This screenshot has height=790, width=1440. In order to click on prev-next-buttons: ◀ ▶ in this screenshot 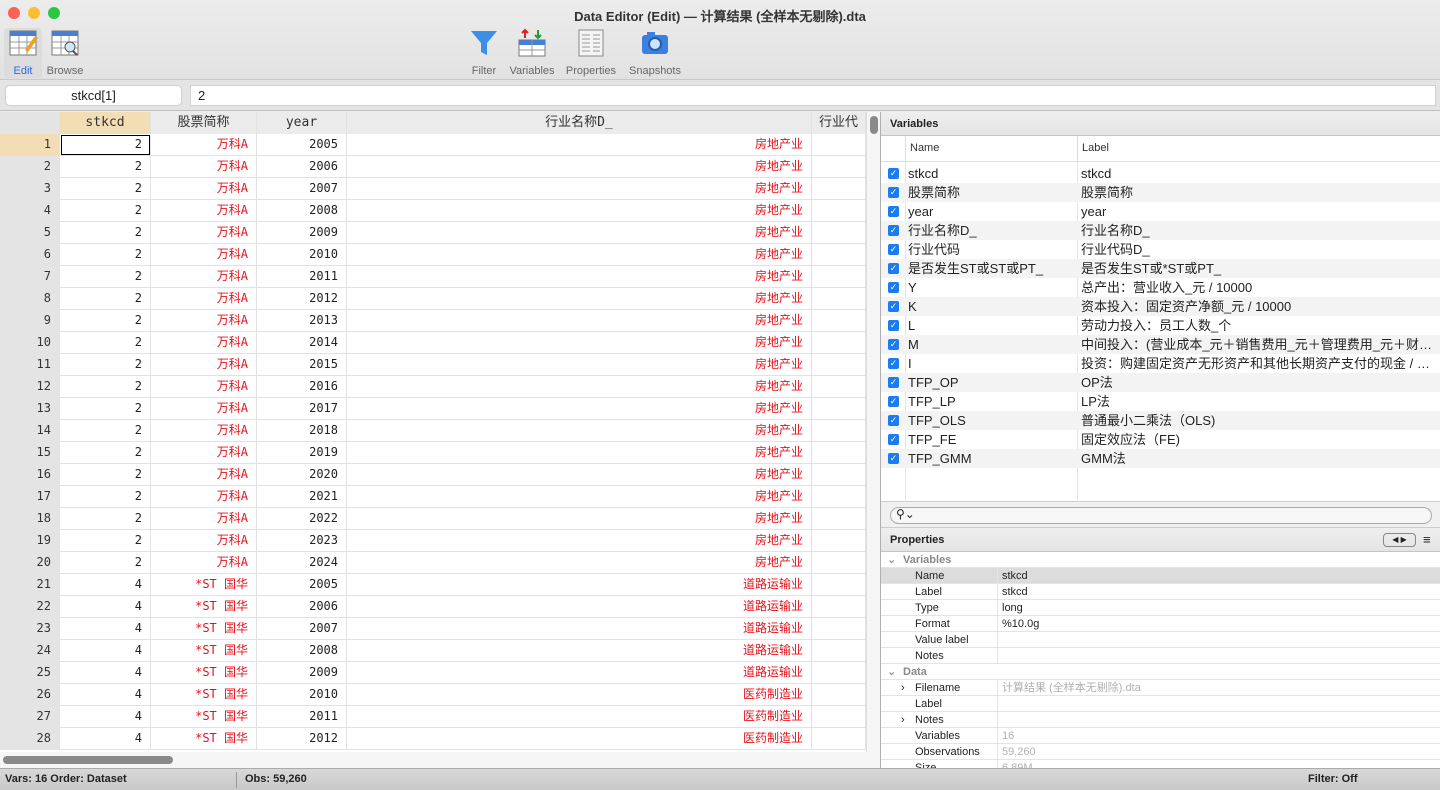, I will do `click(1399, 540)`.